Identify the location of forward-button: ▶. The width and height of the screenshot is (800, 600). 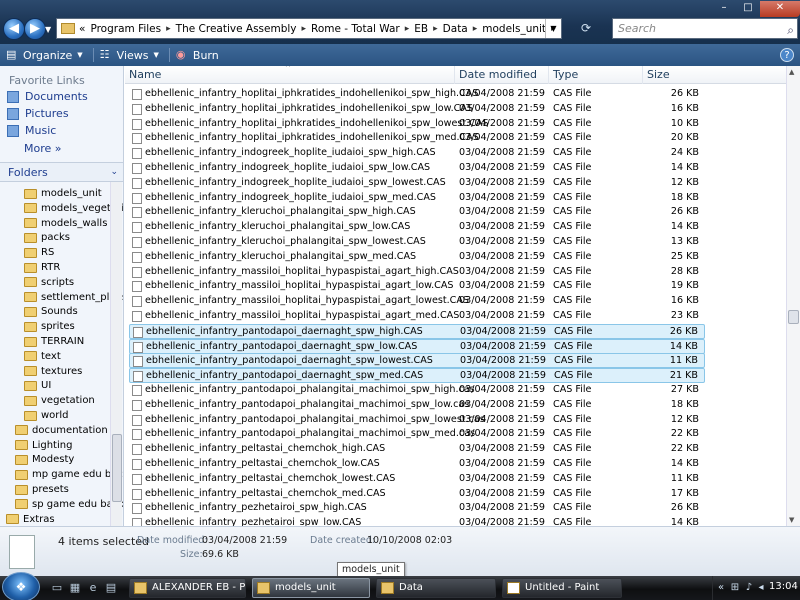
(35, 29).